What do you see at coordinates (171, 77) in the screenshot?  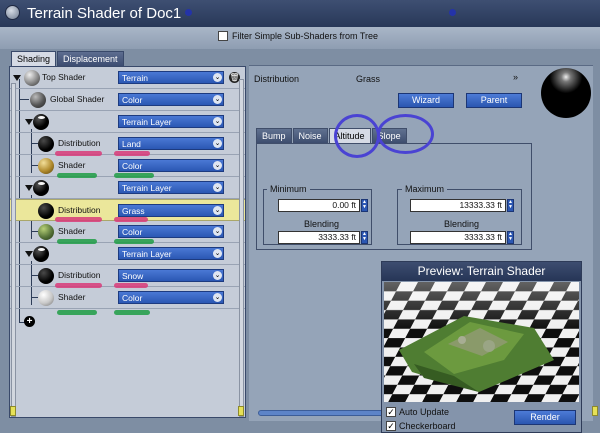 I see `shader-type-dropdown: Terrain ⌄` at bounding box center [171, 77].